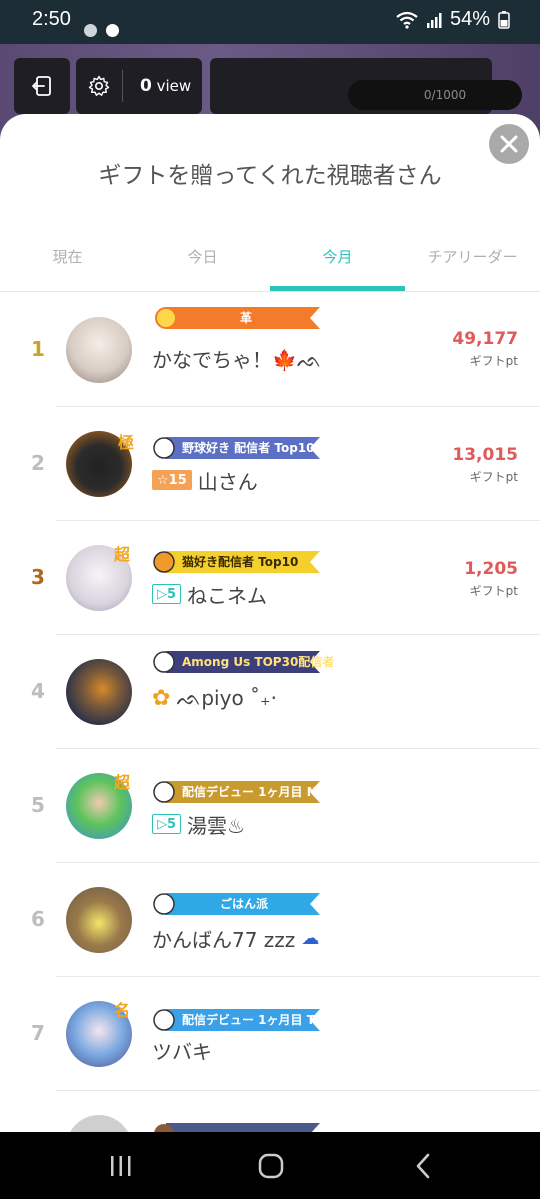 This screenshot has width=540, height=1199. What do you see at coordinates (270, 806) in the screenshot?
I see `list-item: 5 超 配信デビュー 1ヶ月目 No.1 ▷ 5 湯雲♨` at bounding box center [270, 806].